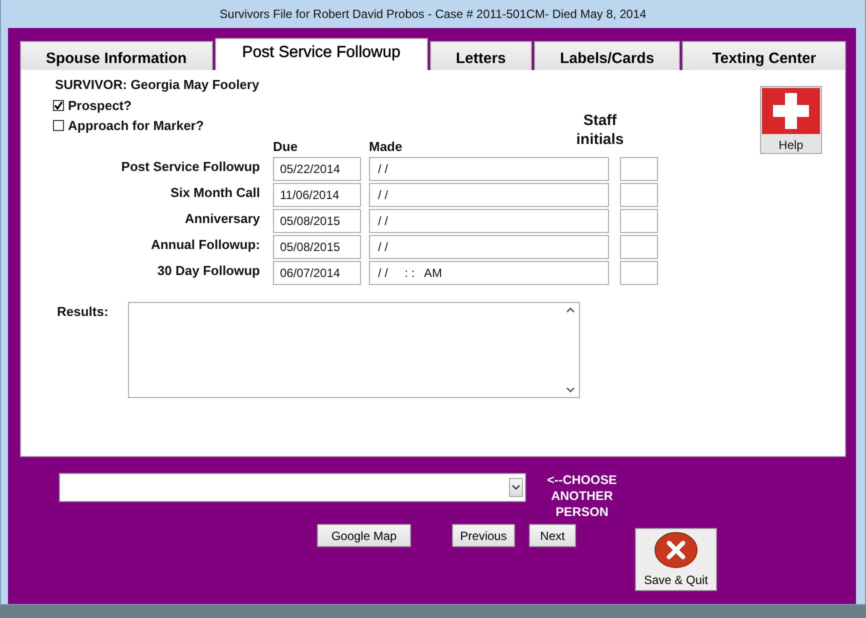  What do you see at coordinates (481, 55) in the screenshot?
I see `tab: Letters` at bounding box center [481, 55].